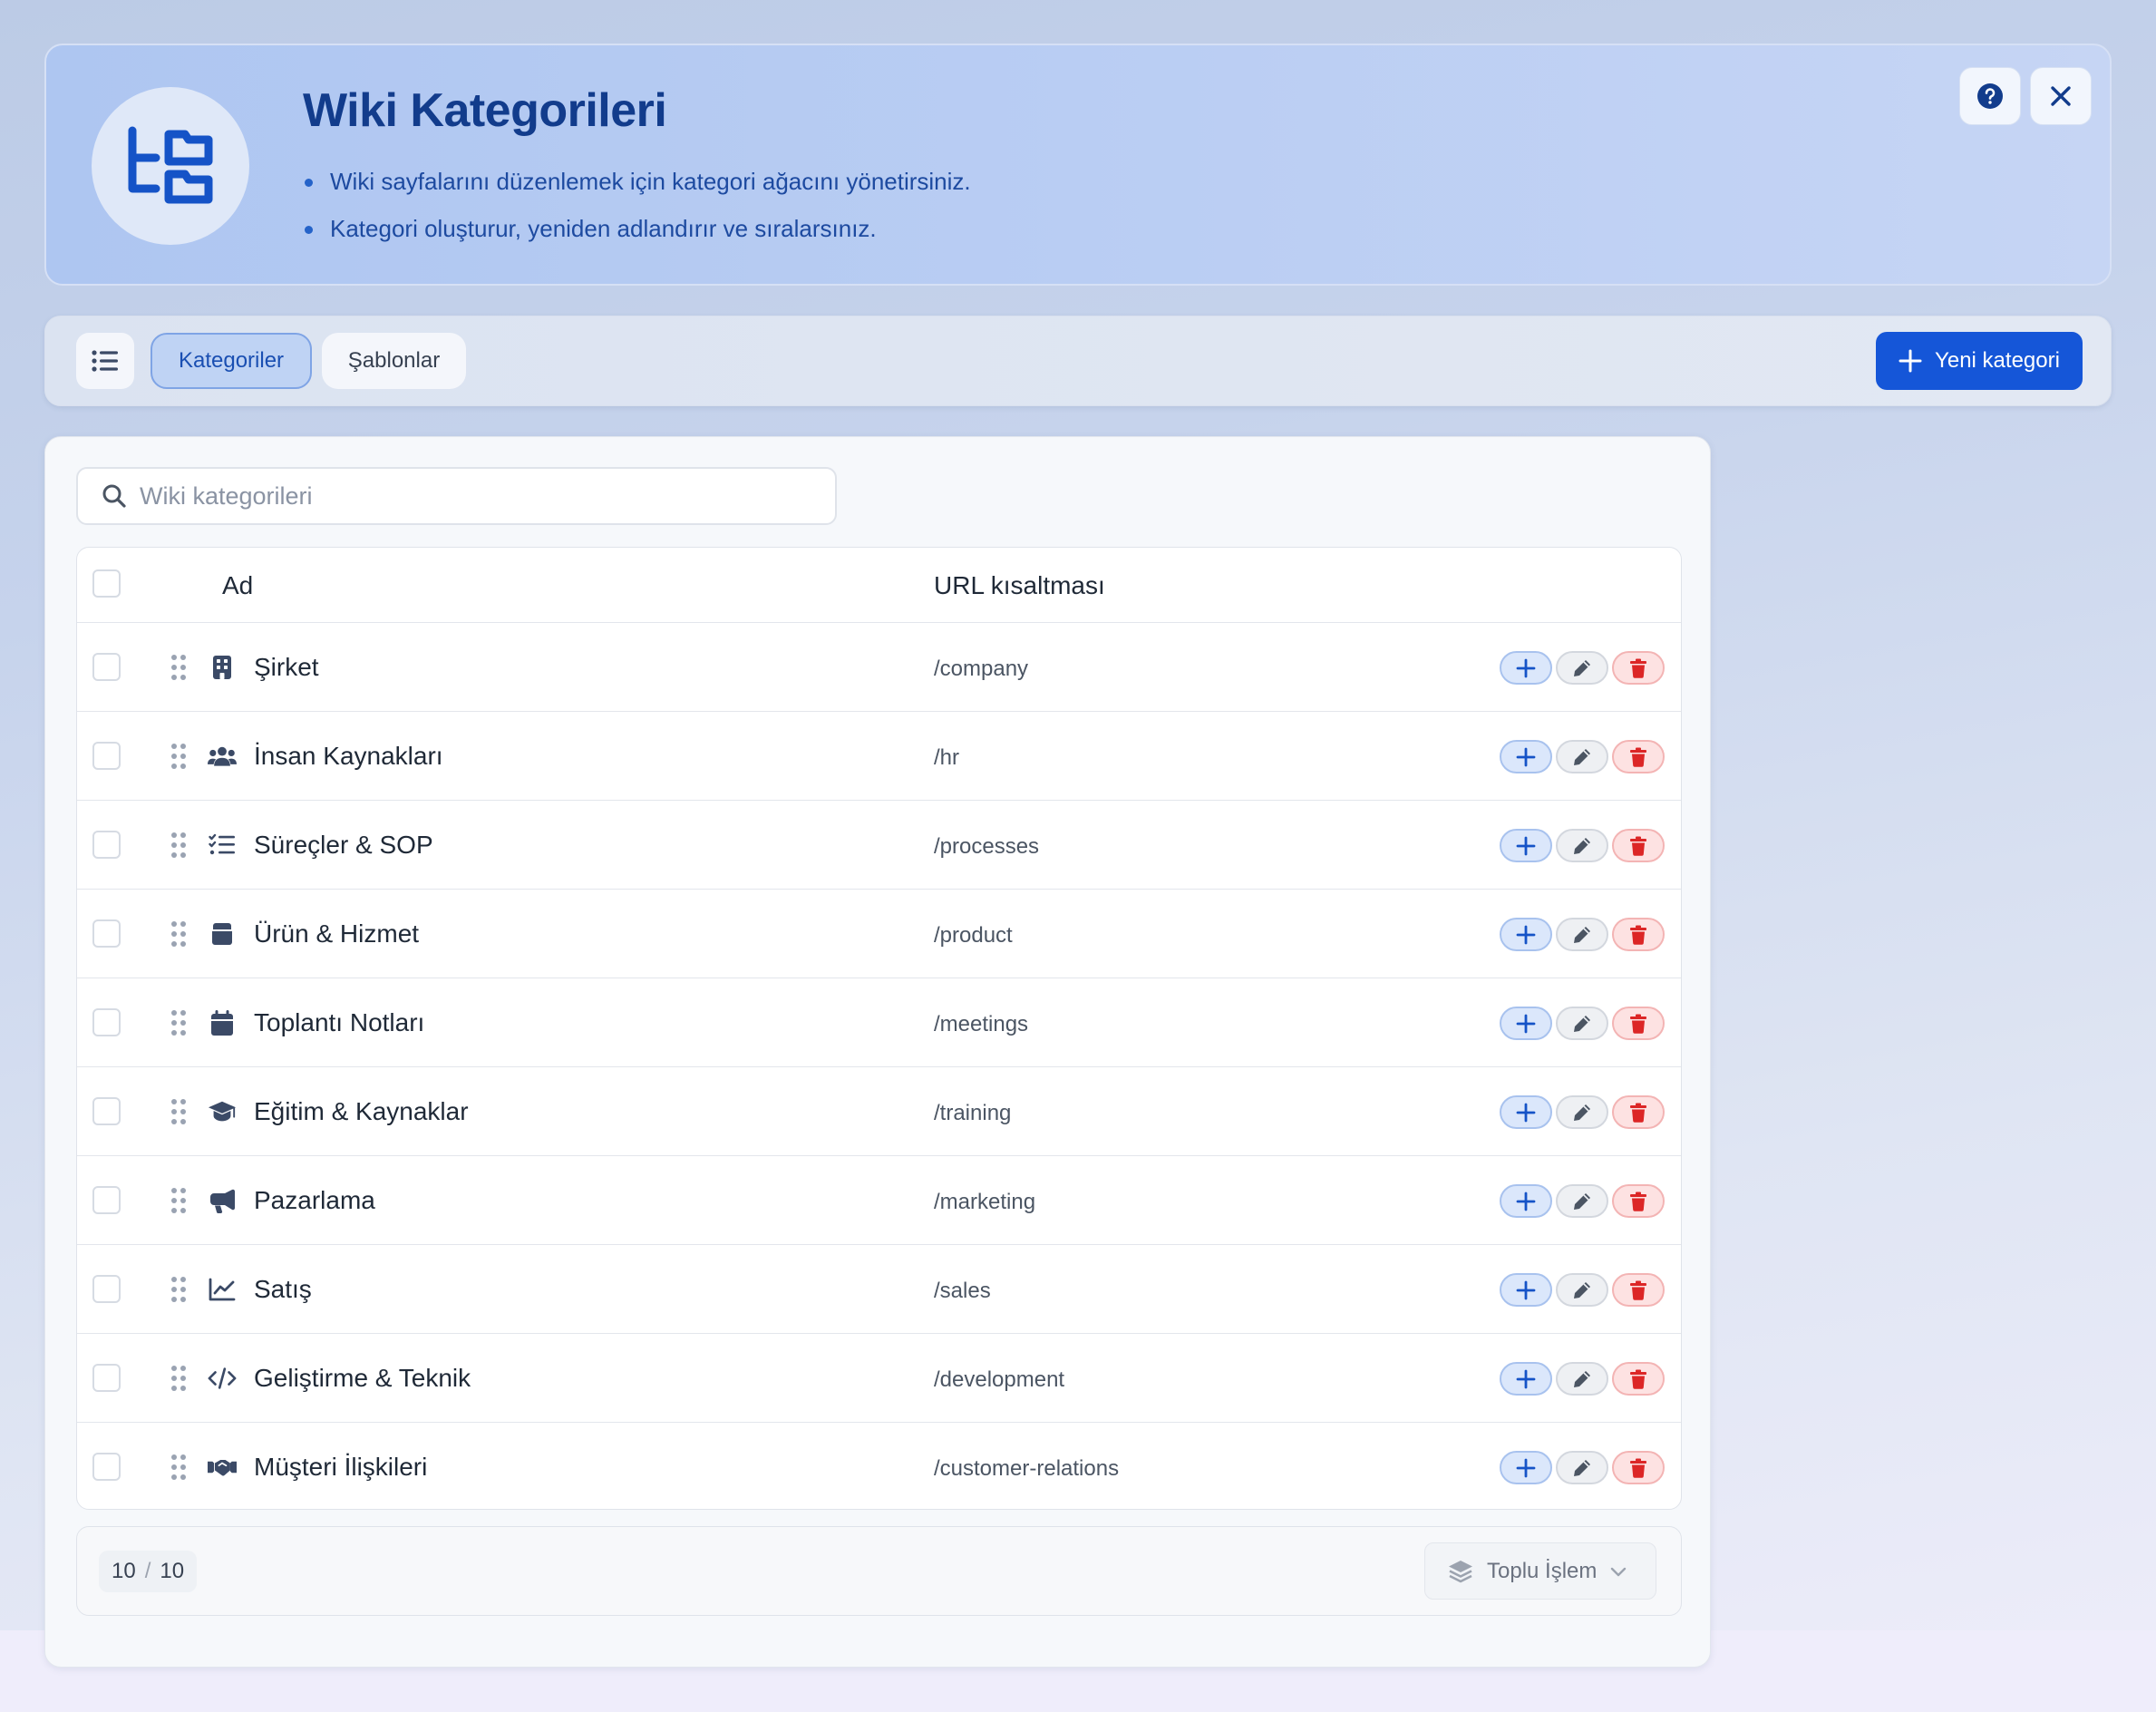  What do you see at coordinates (222, 845) in the screenshot?
I see `checklist-icon` at bounding box center [222, 845].